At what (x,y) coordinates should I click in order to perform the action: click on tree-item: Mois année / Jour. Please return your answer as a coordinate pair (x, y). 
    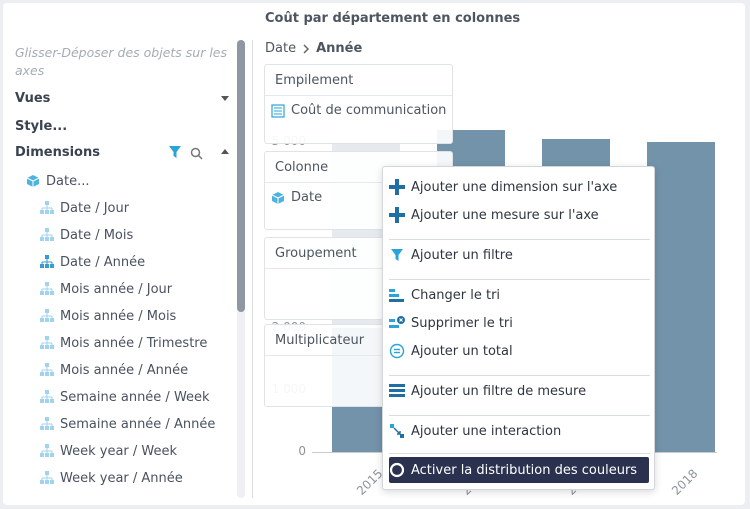
    Looking at the image, I should click on (106, 289).